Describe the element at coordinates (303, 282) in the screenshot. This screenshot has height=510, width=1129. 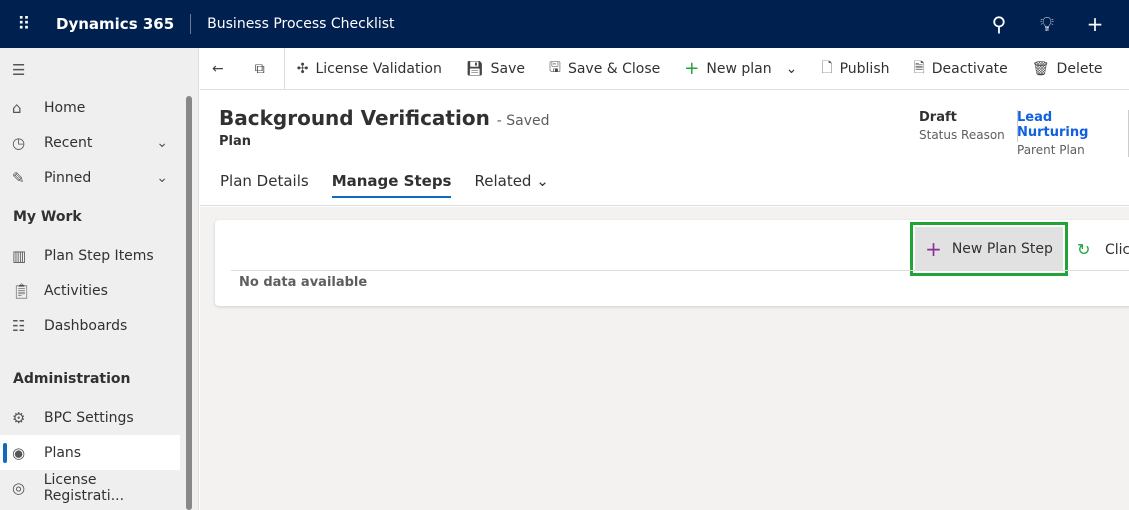
I see `empty-message: No data available` at that location.